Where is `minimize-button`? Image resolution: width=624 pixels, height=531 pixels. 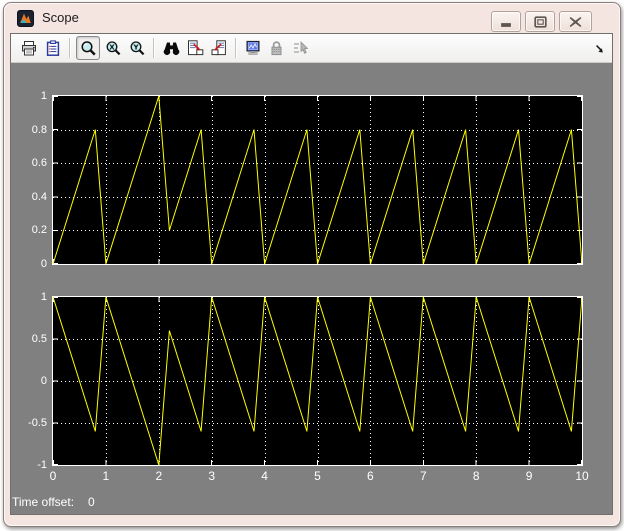
minimize-button is located at coordinates (506, 21).